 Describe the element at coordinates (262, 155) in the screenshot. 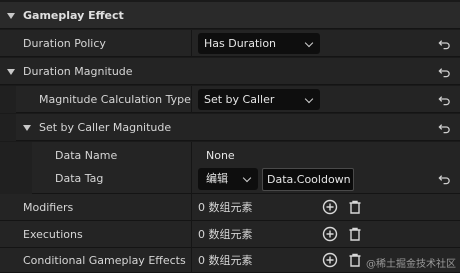

I see `data-name-value: None` at that location.